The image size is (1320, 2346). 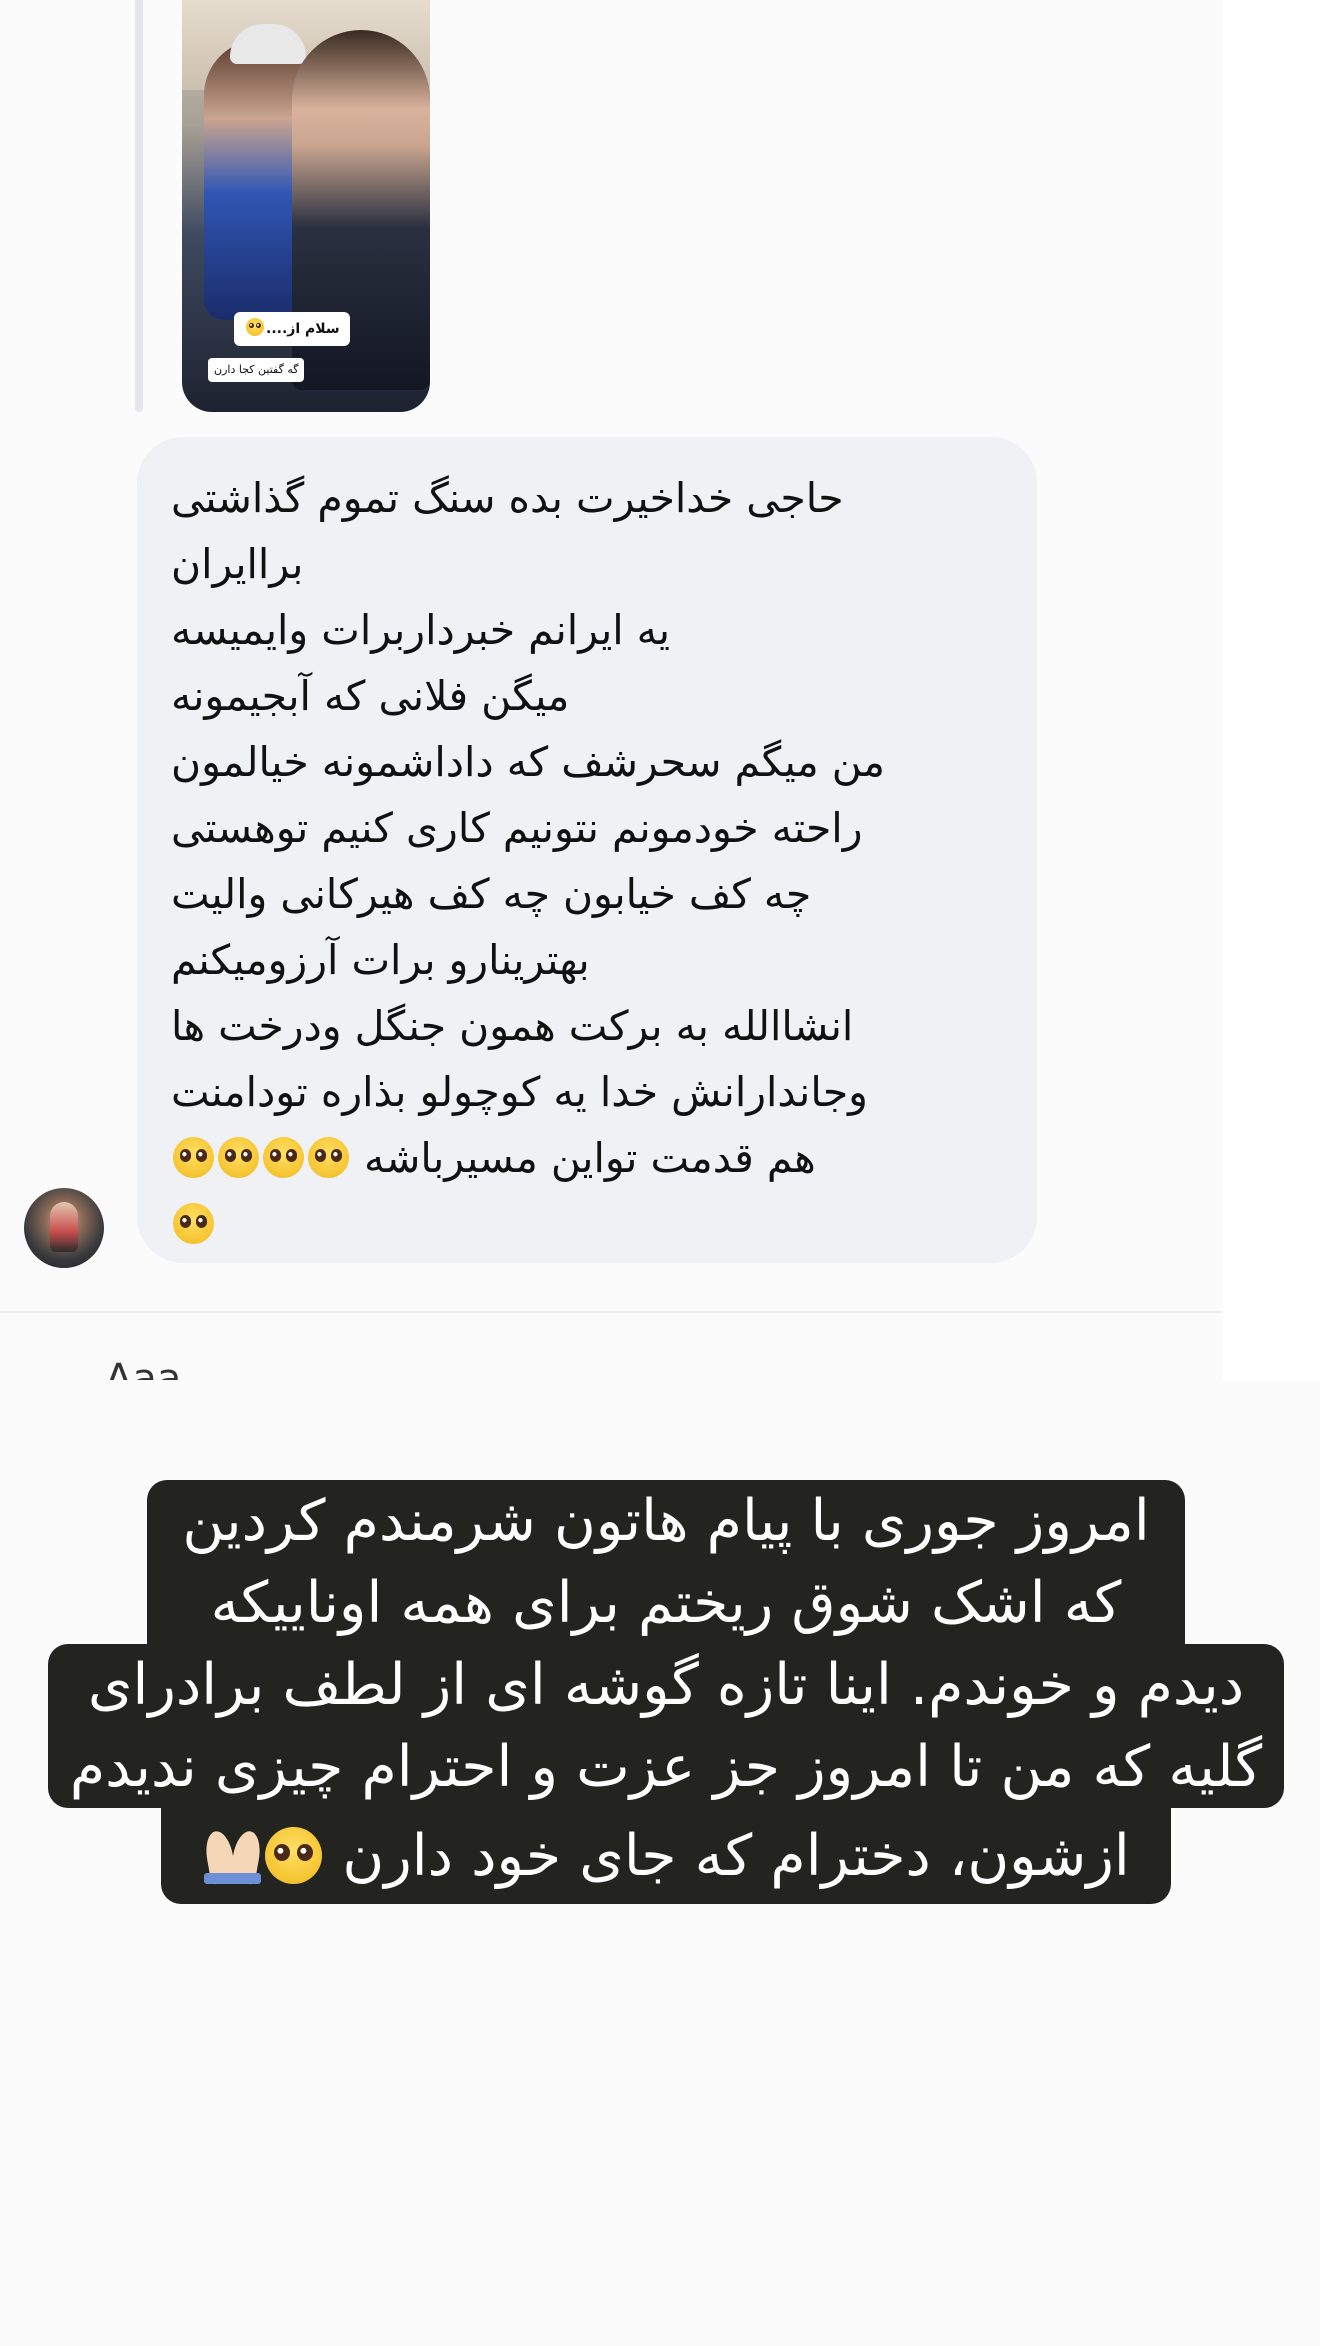 What do you see at coordinates (666, 1603) in the screenshot?
I see `caption-line: که اشک شوق ریختم برای همه اوناییکه` at bounding box center [666, 1603].